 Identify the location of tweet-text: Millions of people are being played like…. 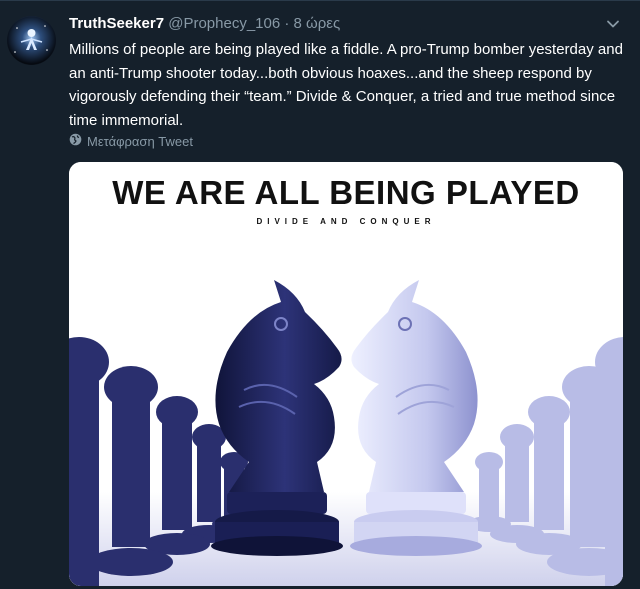
(346, 85).